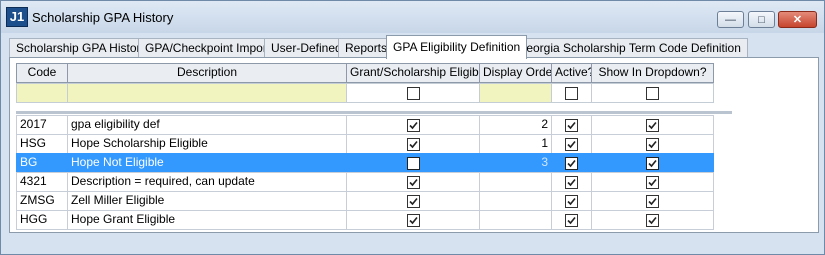 This screenshot has width=825, height=255. Describe the element at coordinates (730, 19) in the screenshot. I see `minimize-button: —` at that location.